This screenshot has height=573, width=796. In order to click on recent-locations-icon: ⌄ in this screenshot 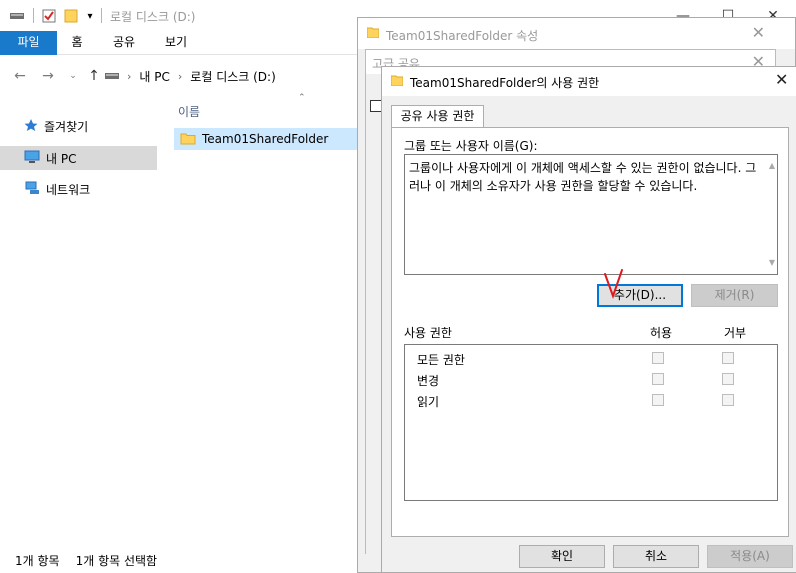, I will do `click(73, 76)`.